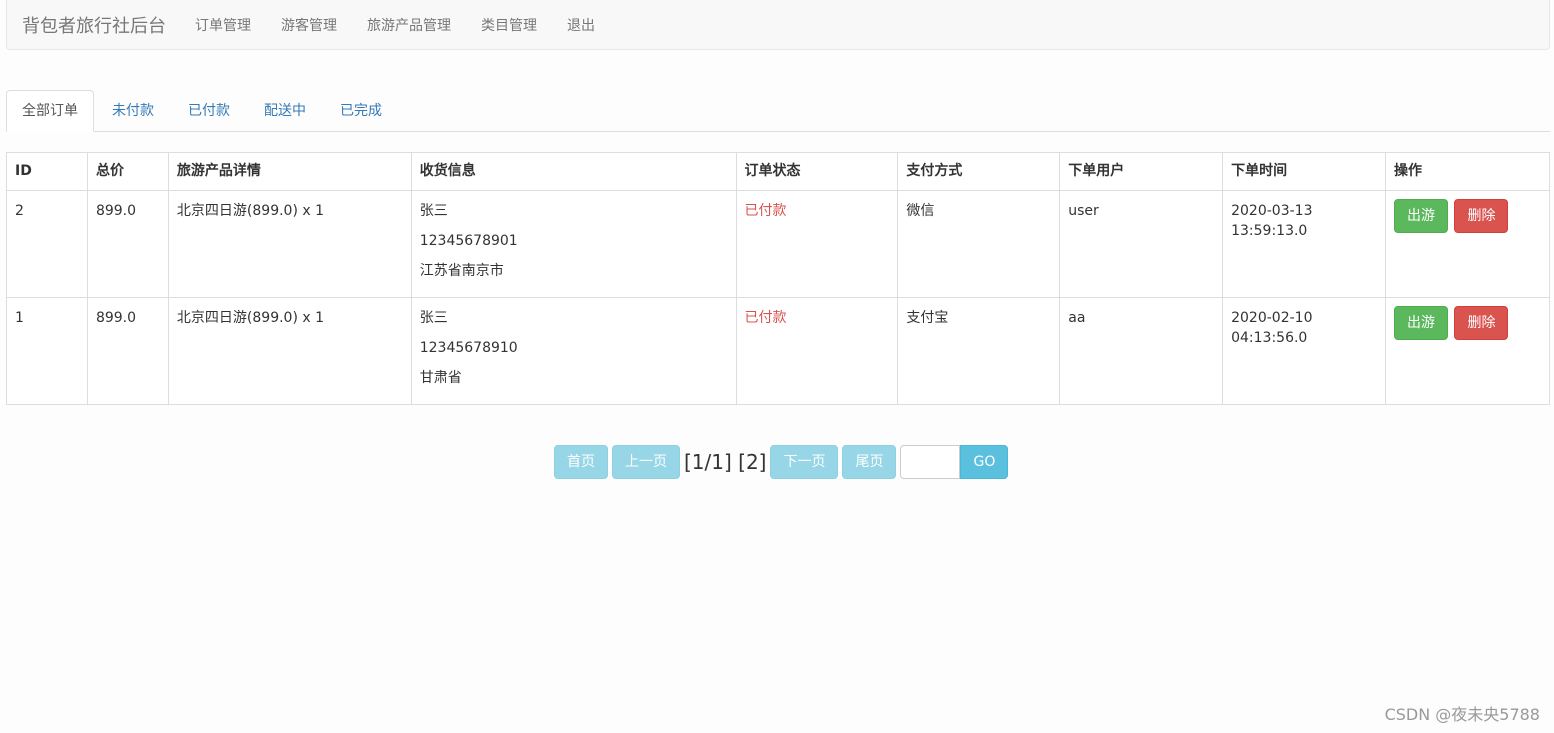  Describe the element at coordinates (468, 241) in the screenshot. I see `recipient-phone: 12345678901` at that location.